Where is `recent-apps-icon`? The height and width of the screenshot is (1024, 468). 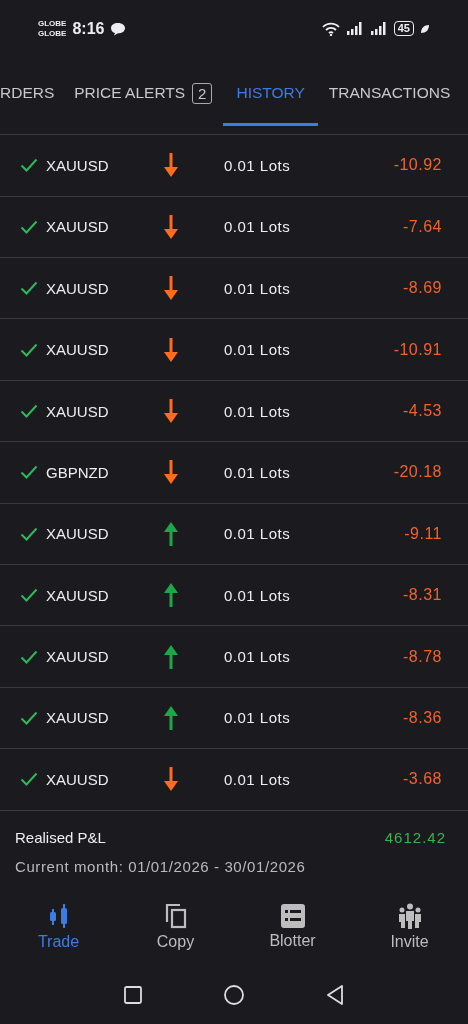 recent-apps-icon is located at coordinates (133, 995).